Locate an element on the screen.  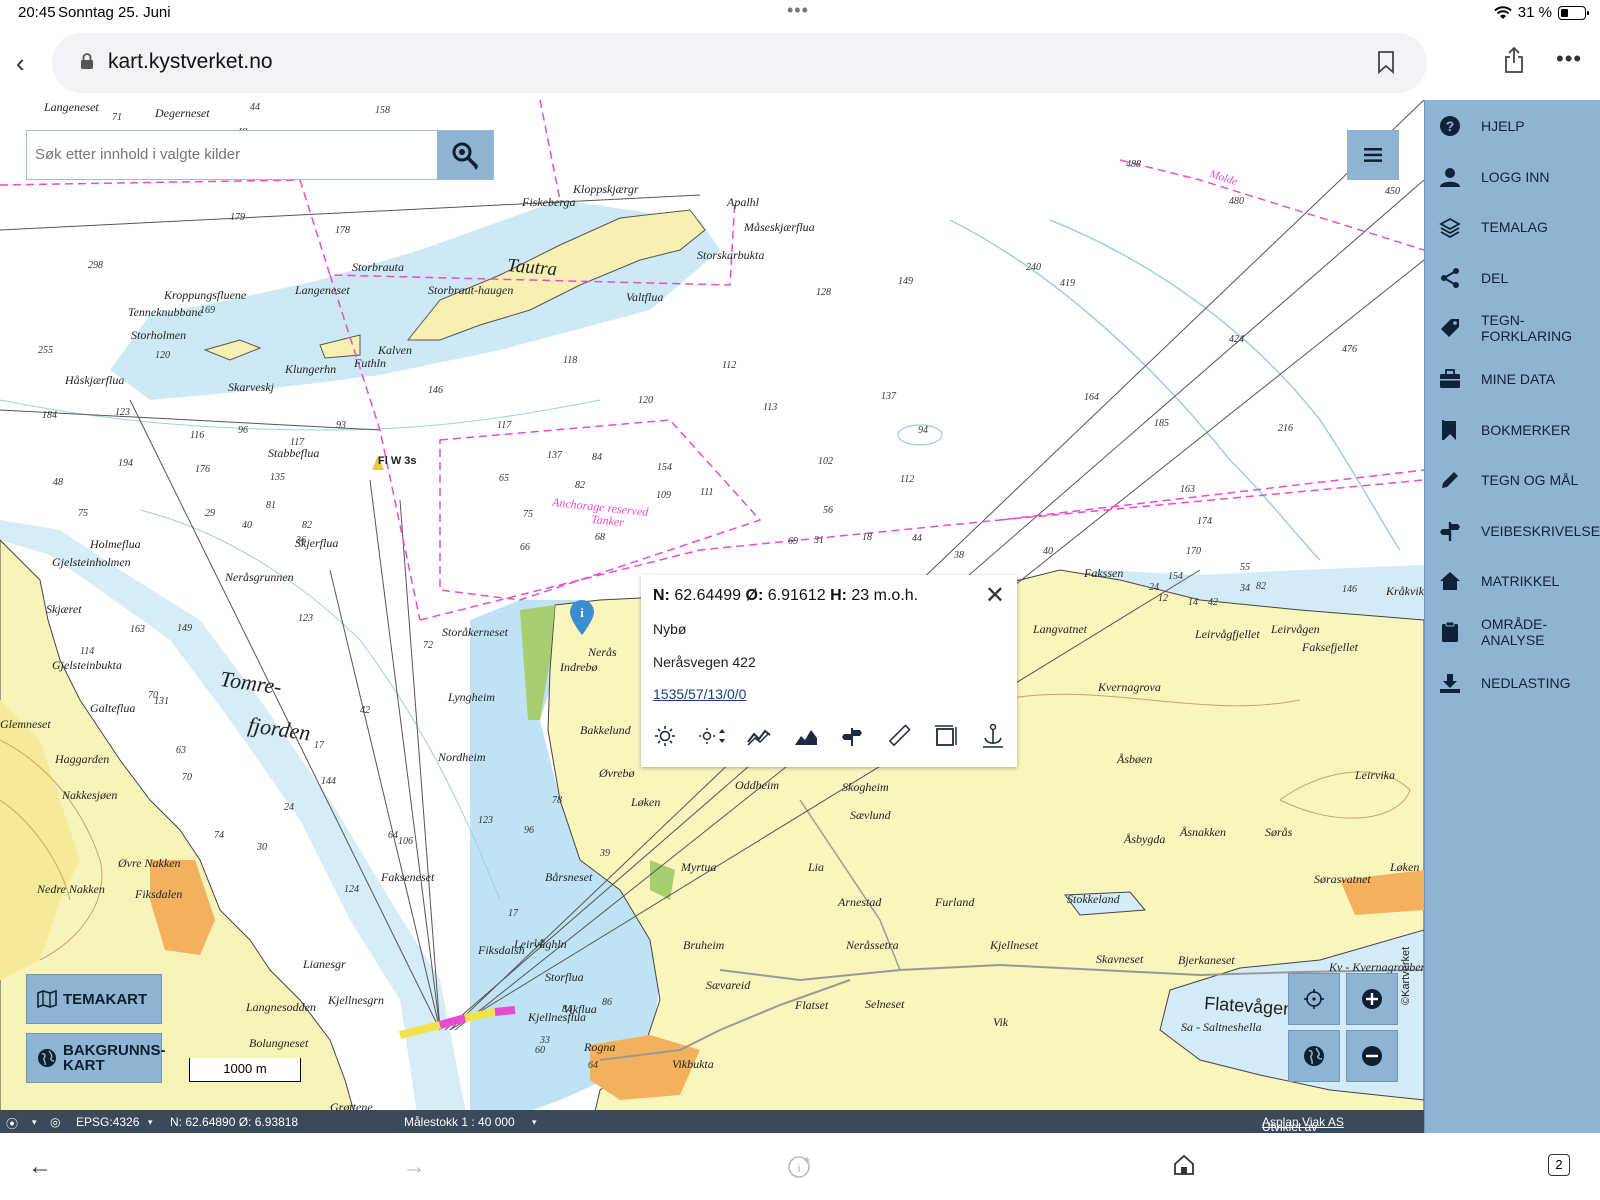
place-label: Glemneset is located at coordinates (25, 724).